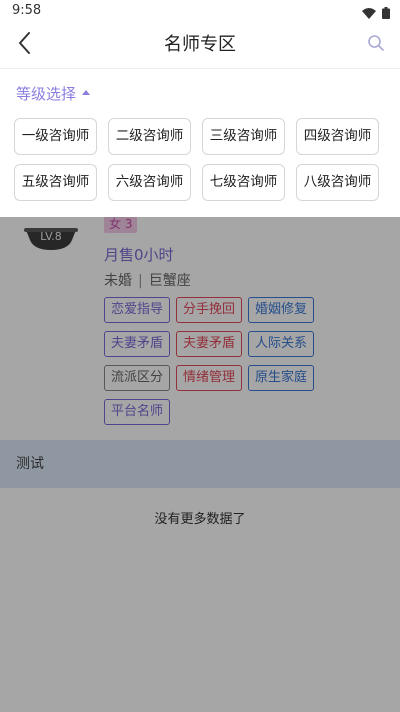 The height and width of the screenshot is (712, 400). What do you see at coordinates (200, 11) in the screenshot?
I see `status-bar: 9:58` at bounding box center [200, 11].